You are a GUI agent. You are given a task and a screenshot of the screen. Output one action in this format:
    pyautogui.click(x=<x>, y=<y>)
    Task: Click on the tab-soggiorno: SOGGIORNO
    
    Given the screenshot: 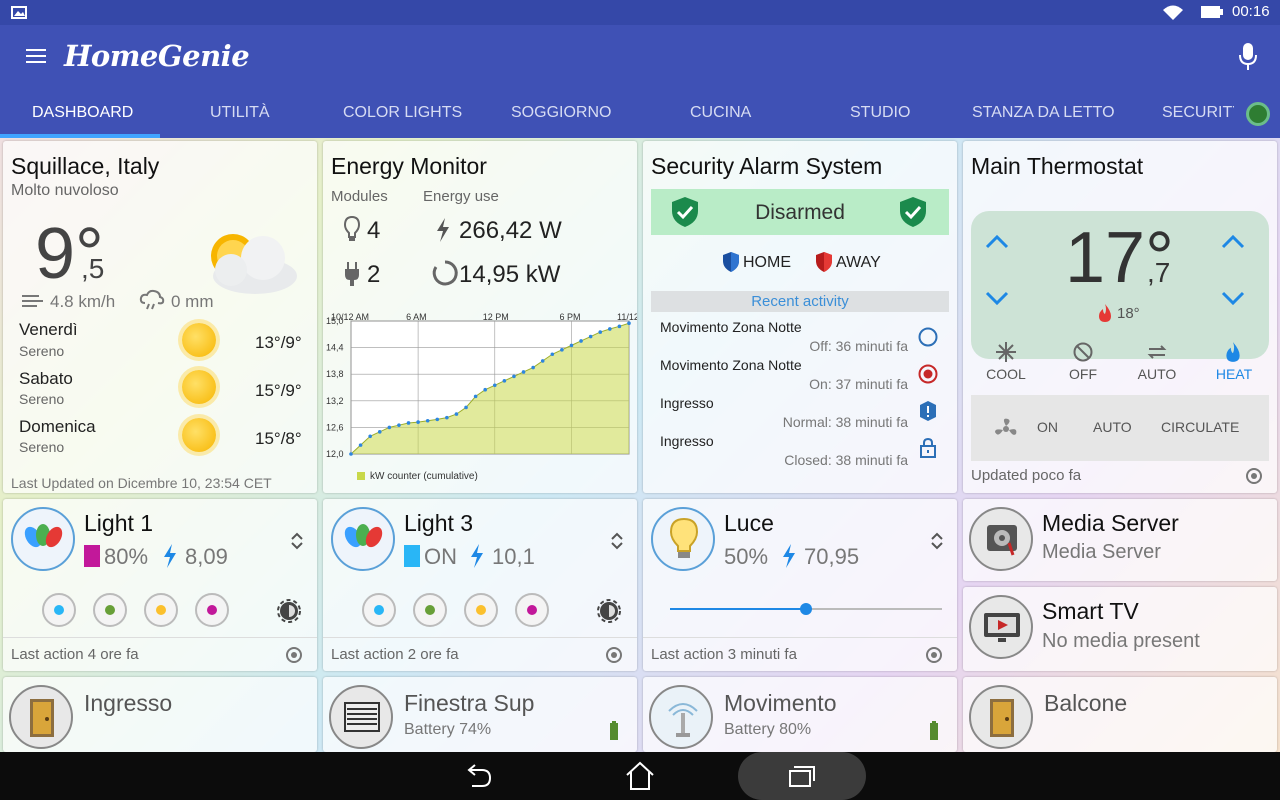 What is the action you would take?
    pyautogui.click(x=561, y=113)
    